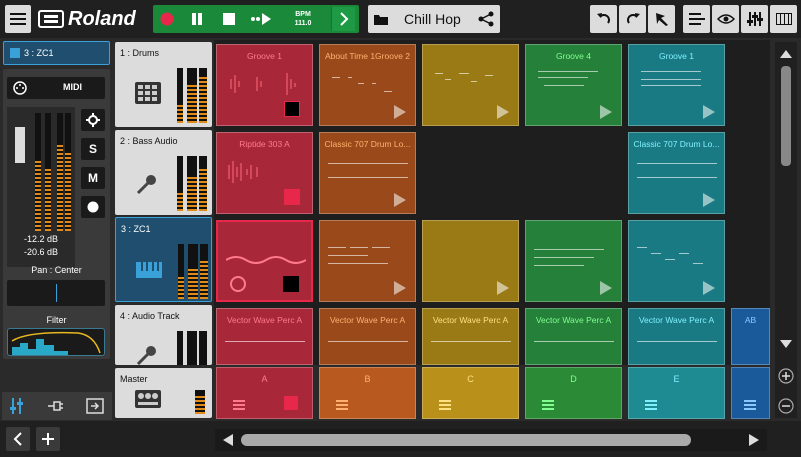  I want to click on scroll-right-icon, so click(754, 440).